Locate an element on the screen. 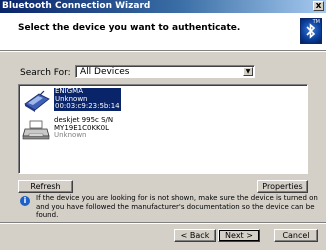 Image resolution: width=326 pixels, height=250 pixels. close-button: x is located at coordinates (318, 6).